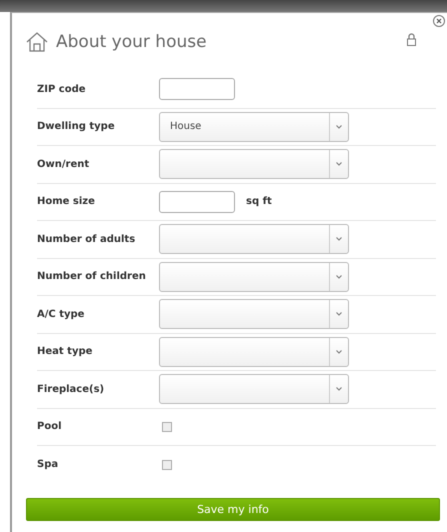  Describe the element at coordinates (48, 464) in the screenshot. I see `field-label: Spa` at that location.